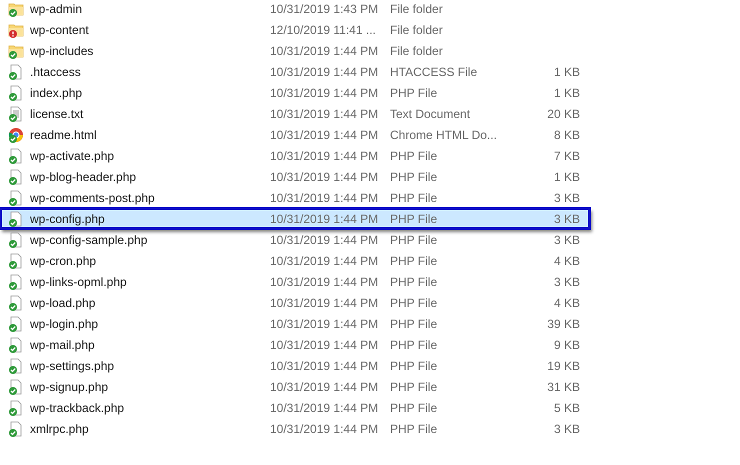 This screenshot has height=465, width=740. Describe the element at coordinates (68, 219) in the screenshot. I see `file-name: wp-config.php` at that location.